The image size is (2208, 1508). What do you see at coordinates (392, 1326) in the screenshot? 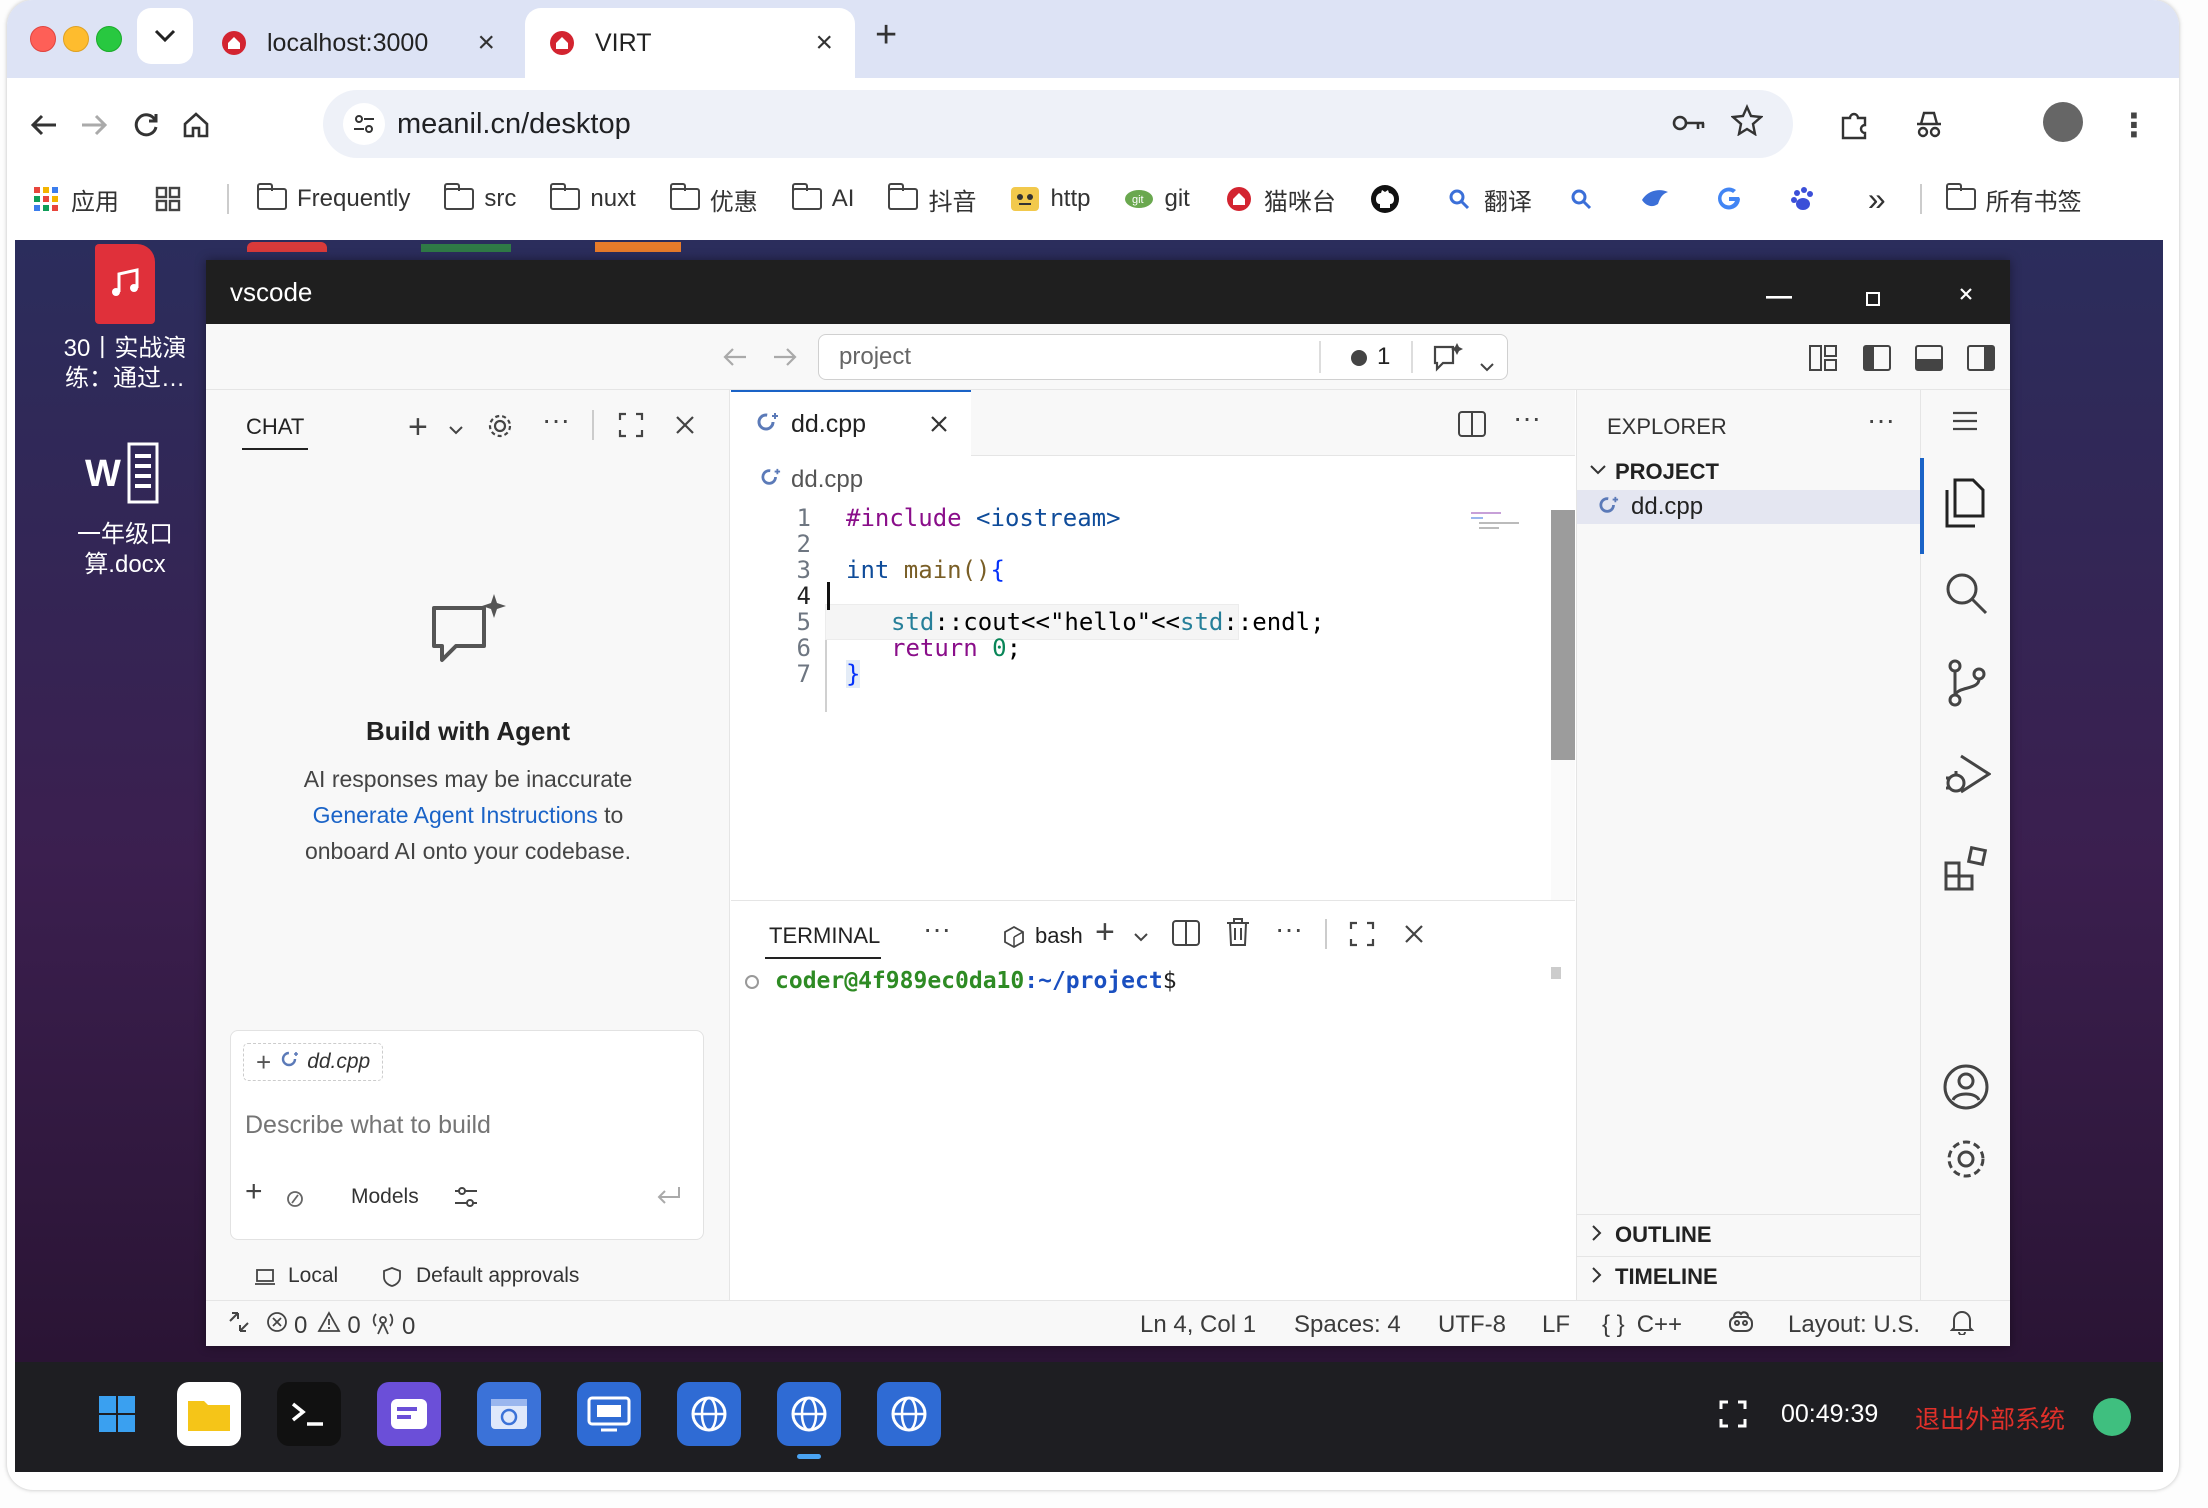
I see `ports-indicator: 0` at bounding box center [392, 1326].